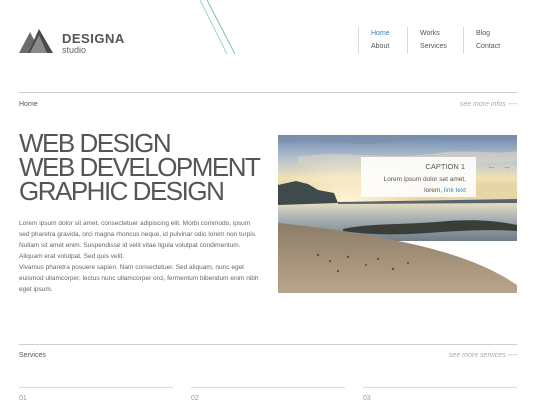 Image resolution: width=540 pixels, height=408 pixels. I want to click on nav-column-1: Home About, so click(374, 40).